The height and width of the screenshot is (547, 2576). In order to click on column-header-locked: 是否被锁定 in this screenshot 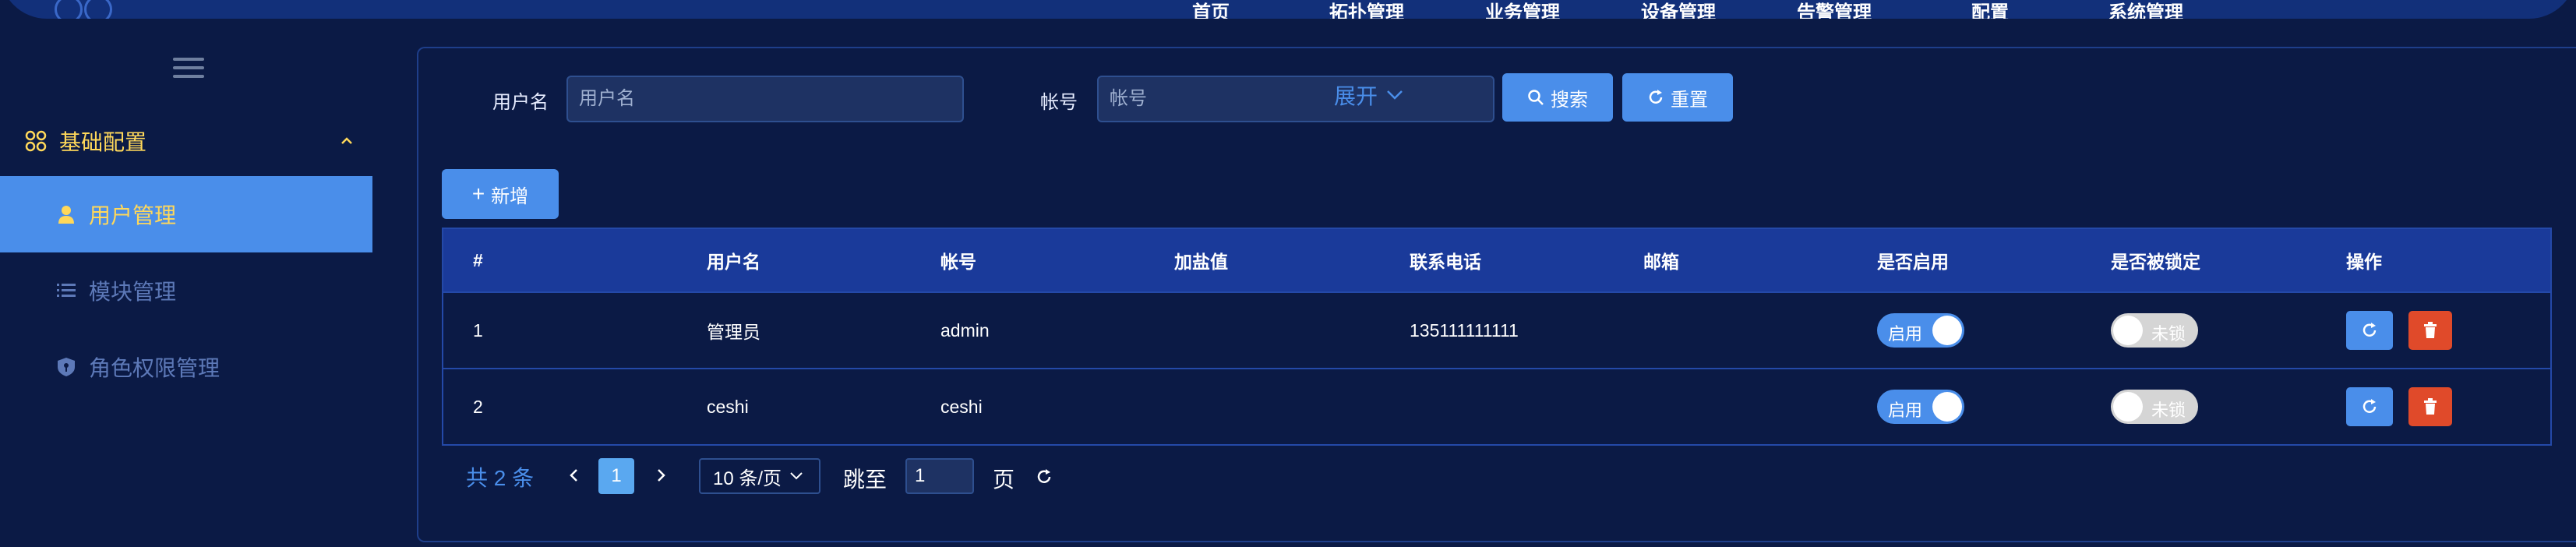, I will do `click(2155, 262)`.